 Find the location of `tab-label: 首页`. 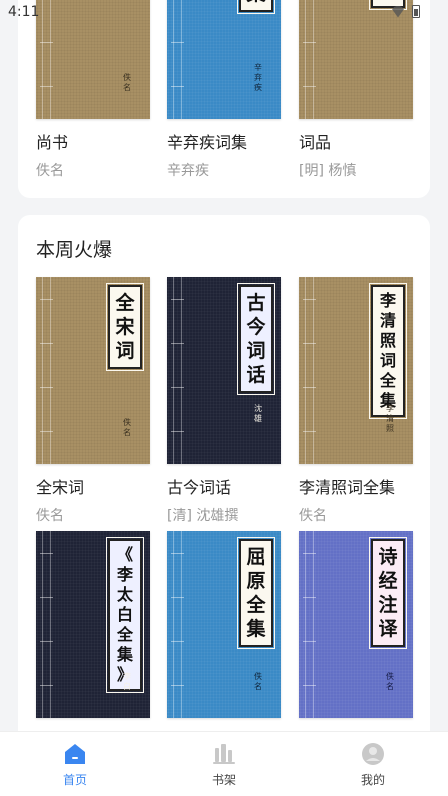

tab-label: 首页 is located at coordinates (74, 780).